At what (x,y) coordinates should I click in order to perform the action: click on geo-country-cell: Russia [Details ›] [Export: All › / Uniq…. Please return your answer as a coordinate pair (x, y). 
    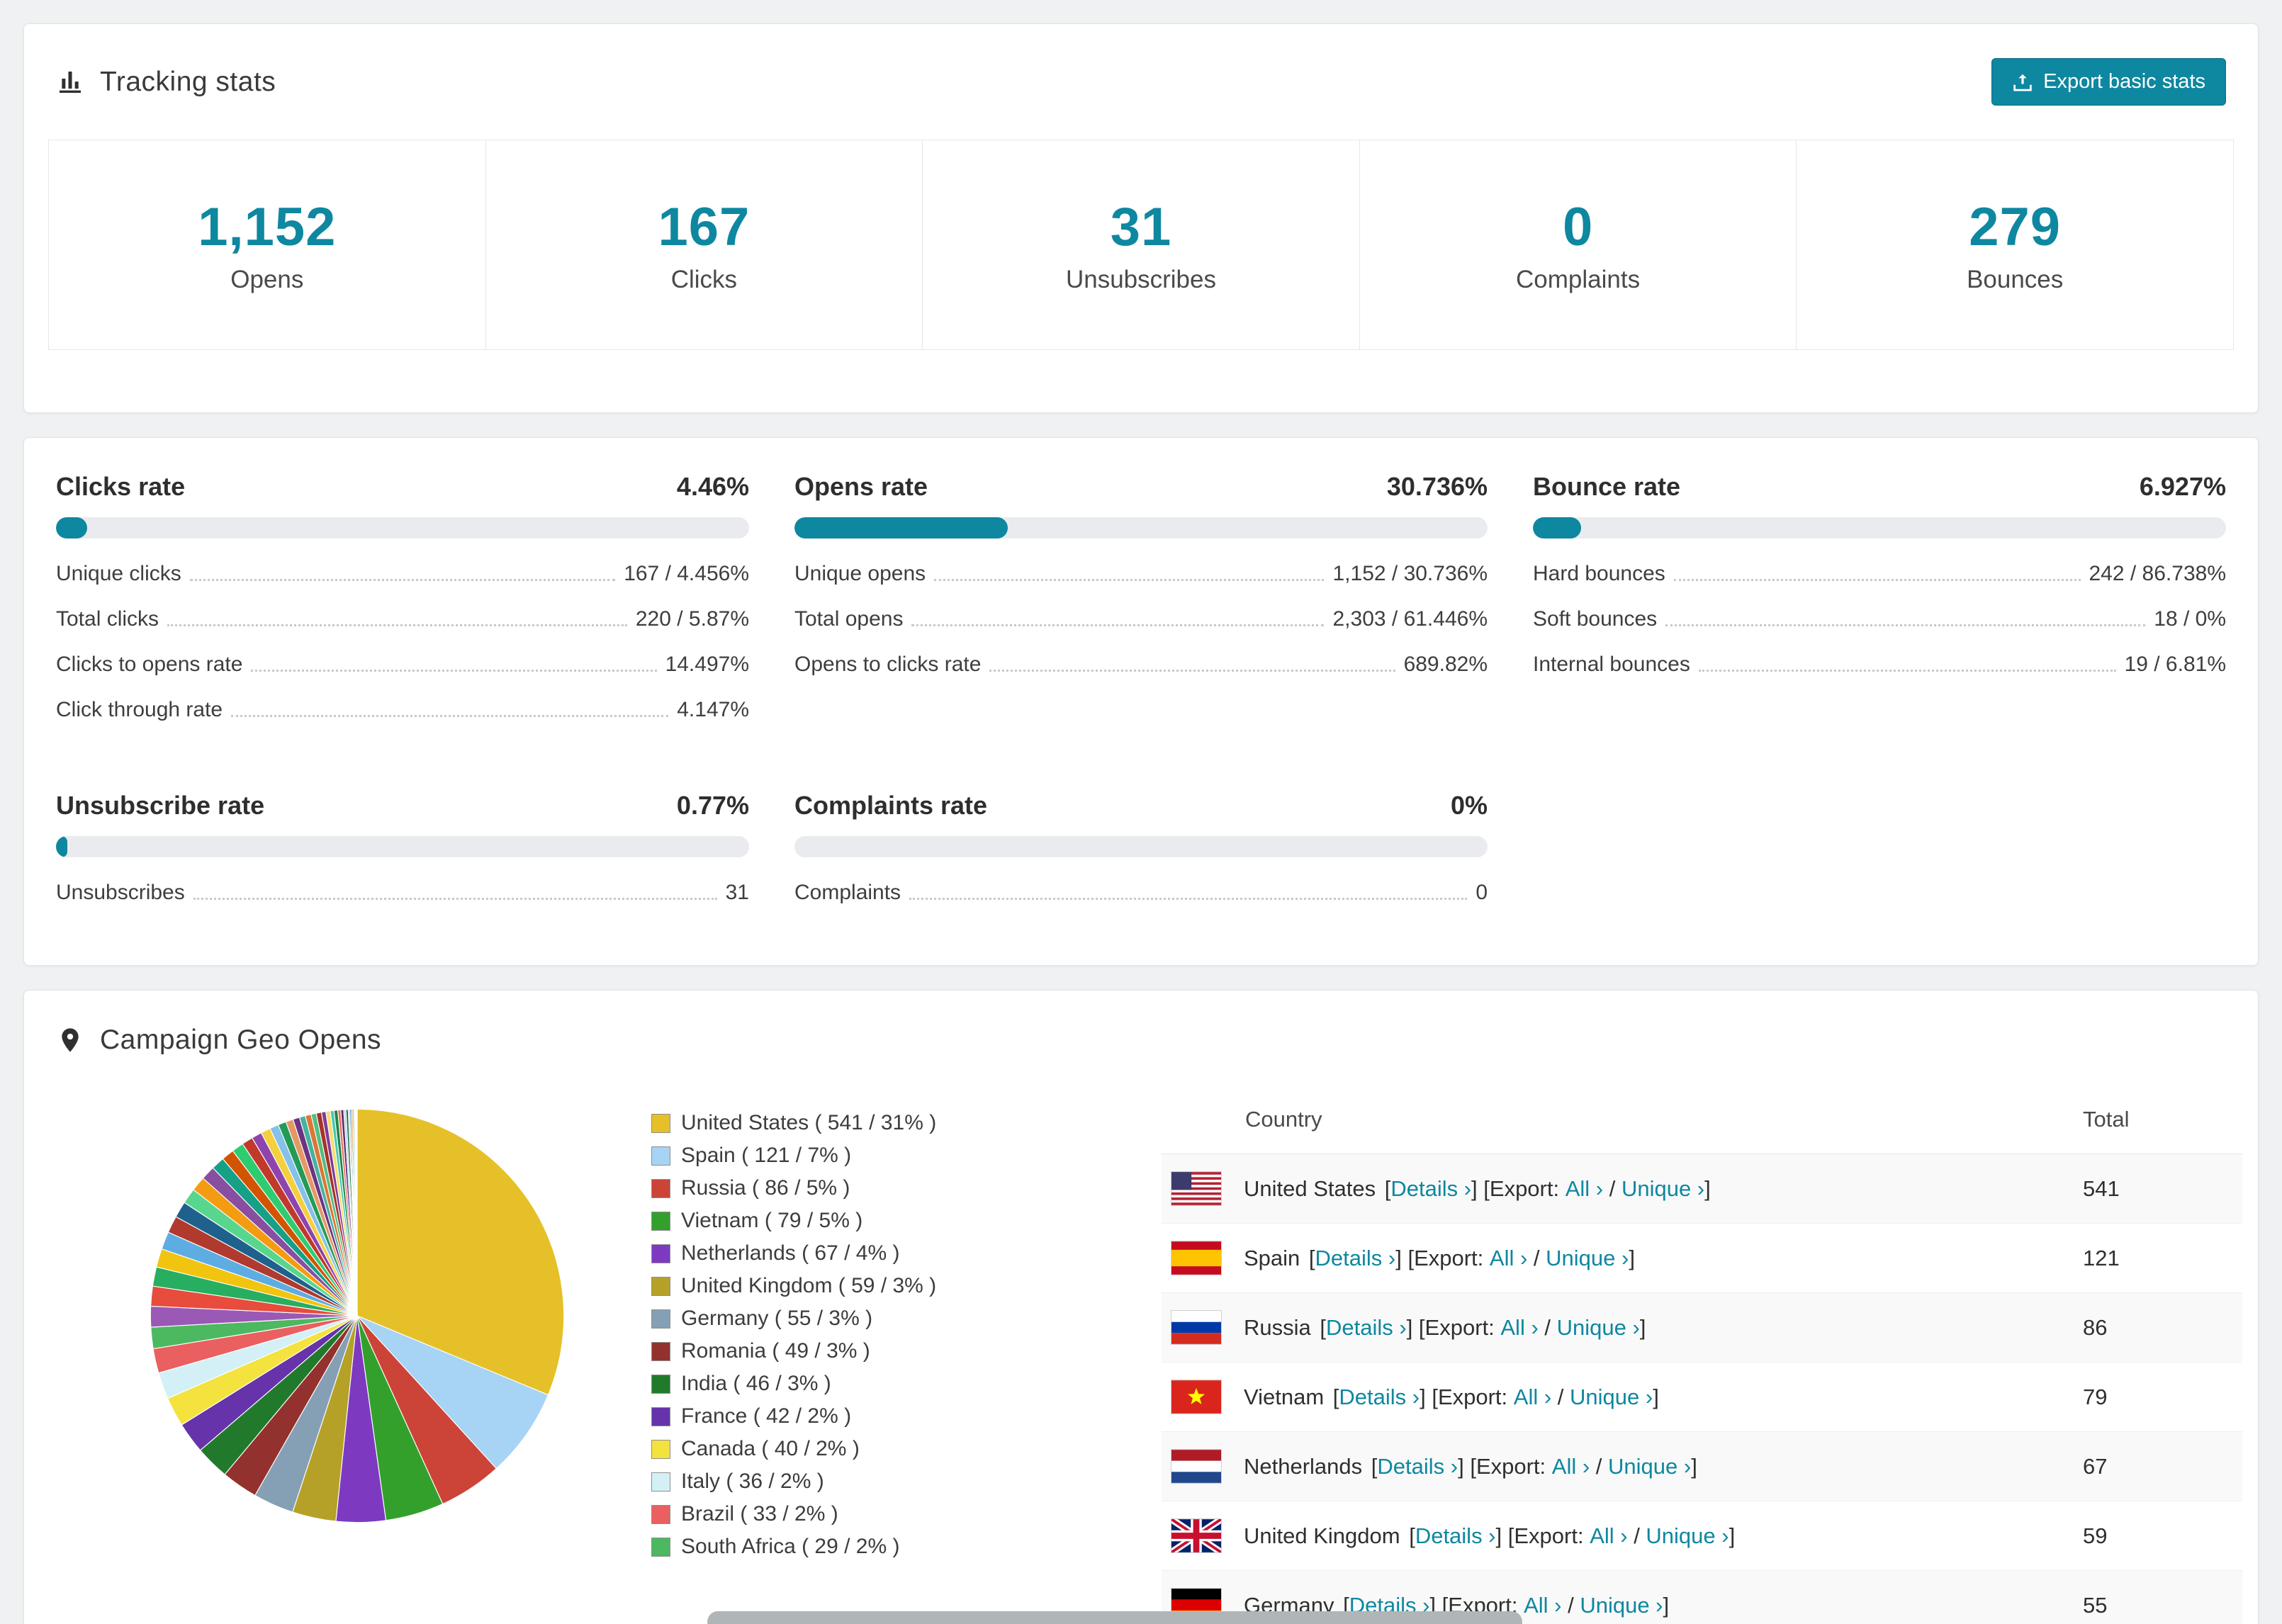
    Looking at the image, I should click on (1623, 1327).